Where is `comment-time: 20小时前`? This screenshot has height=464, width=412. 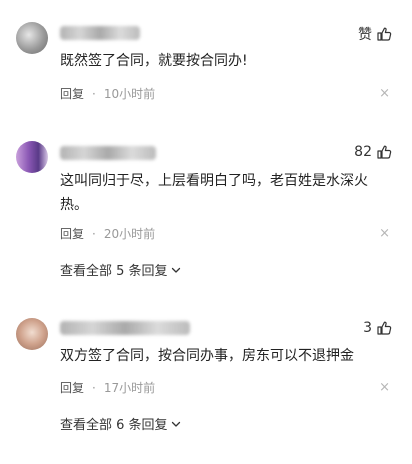
comment-time: 20小时前 is located at coordinates (129, 234).